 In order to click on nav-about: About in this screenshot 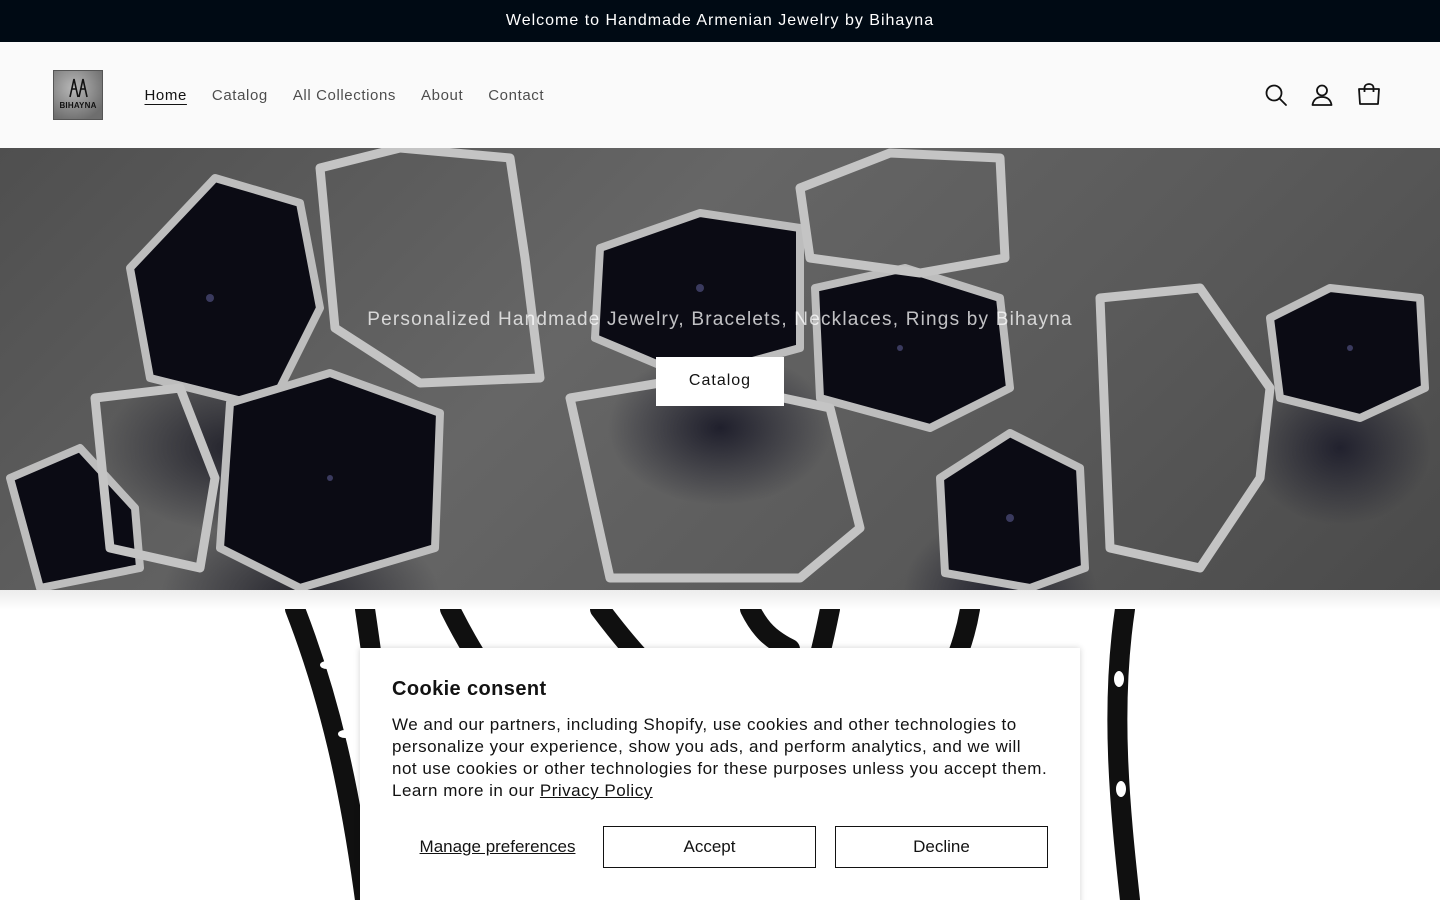, I will do `click(442, 95)`.